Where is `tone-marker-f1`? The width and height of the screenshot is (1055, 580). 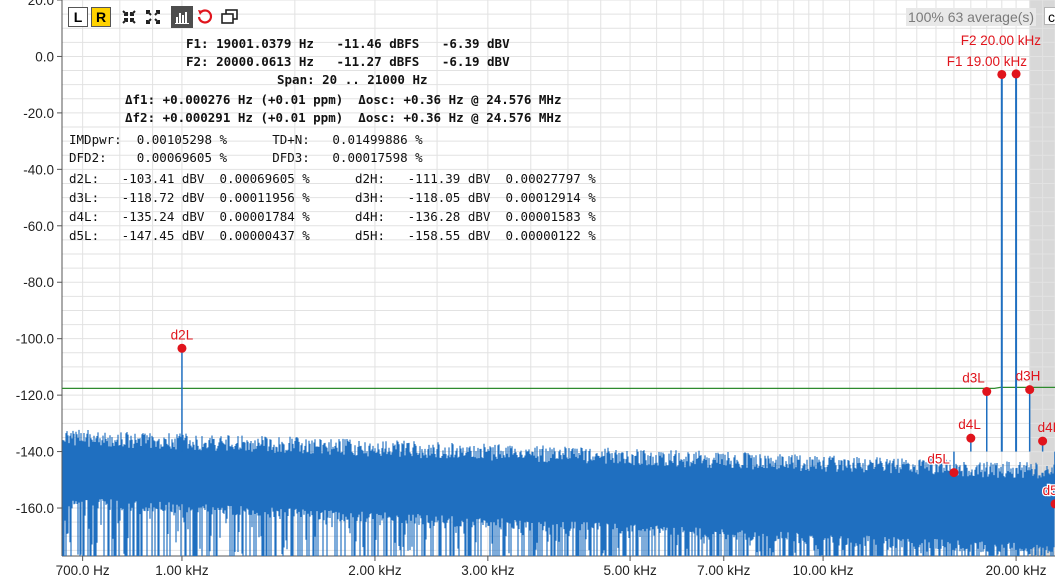
tone-marker-f1 is located at coordinates (1002, 74).